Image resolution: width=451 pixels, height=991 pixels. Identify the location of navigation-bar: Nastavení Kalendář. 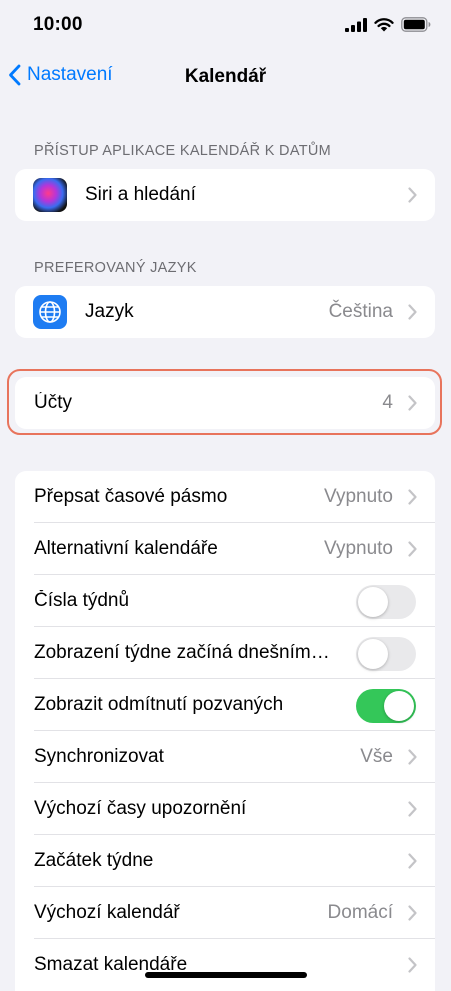
(225, 77).